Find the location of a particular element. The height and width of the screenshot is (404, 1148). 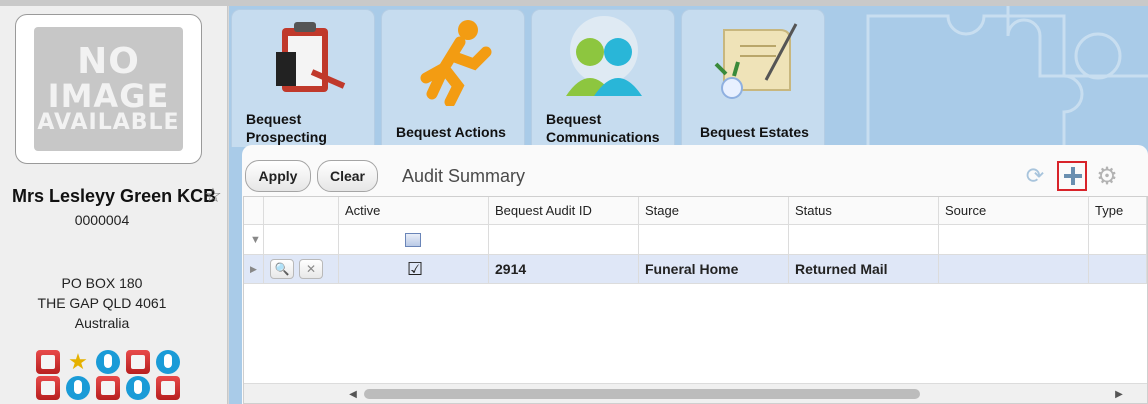

no-image-placeholder: NO IMAGE AVAILABLE is located at coordinates (108, 89).